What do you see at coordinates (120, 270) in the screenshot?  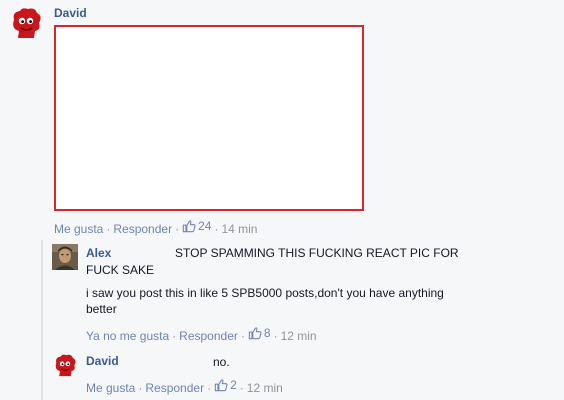 I see `comment-text: FUCK SAKE` at bounding box center [120, 270].